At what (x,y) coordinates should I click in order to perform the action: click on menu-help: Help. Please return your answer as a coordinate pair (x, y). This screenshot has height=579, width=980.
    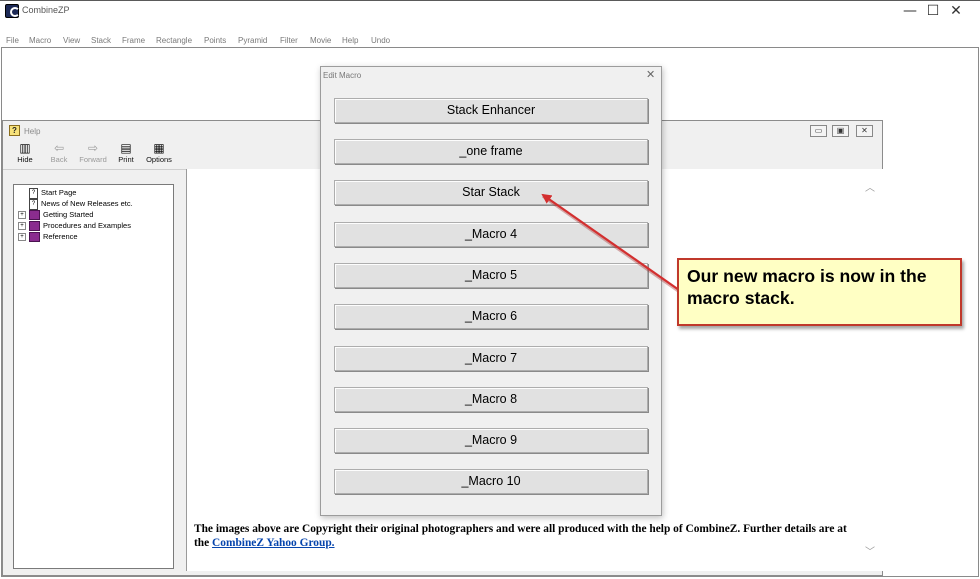
    Looking at the image, I should click on (350, 40).